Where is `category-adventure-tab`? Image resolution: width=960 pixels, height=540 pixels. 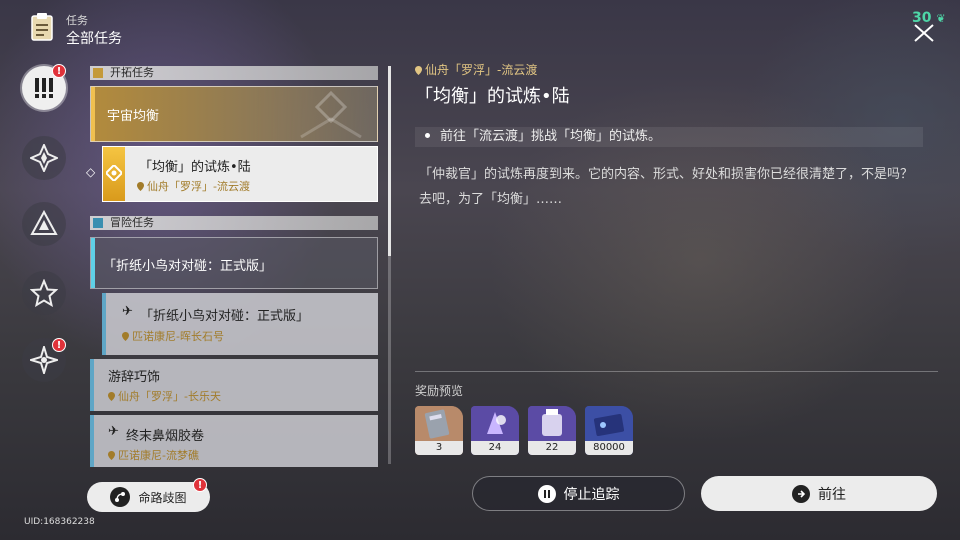
category-adventure-tab is located at coordinates (44, 293).